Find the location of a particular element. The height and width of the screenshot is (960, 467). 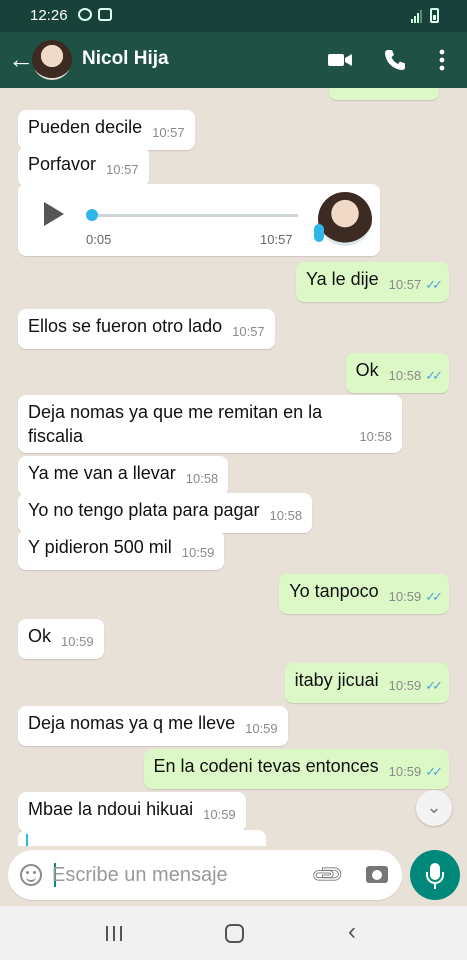

message-bubble: itaby jicuai 10:59 ✓✓ is located at coordinates (366, 683).